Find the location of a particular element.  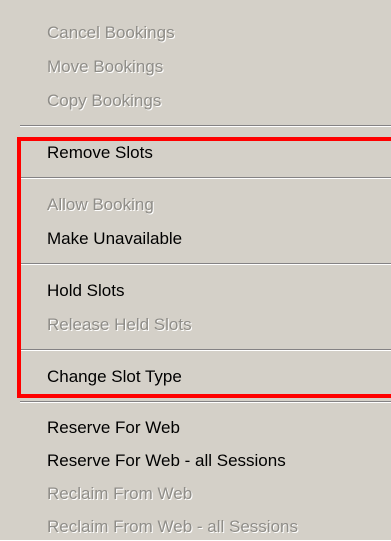

menu-item-move-bookings: Move Bookings is located at coordinates (105, 66).